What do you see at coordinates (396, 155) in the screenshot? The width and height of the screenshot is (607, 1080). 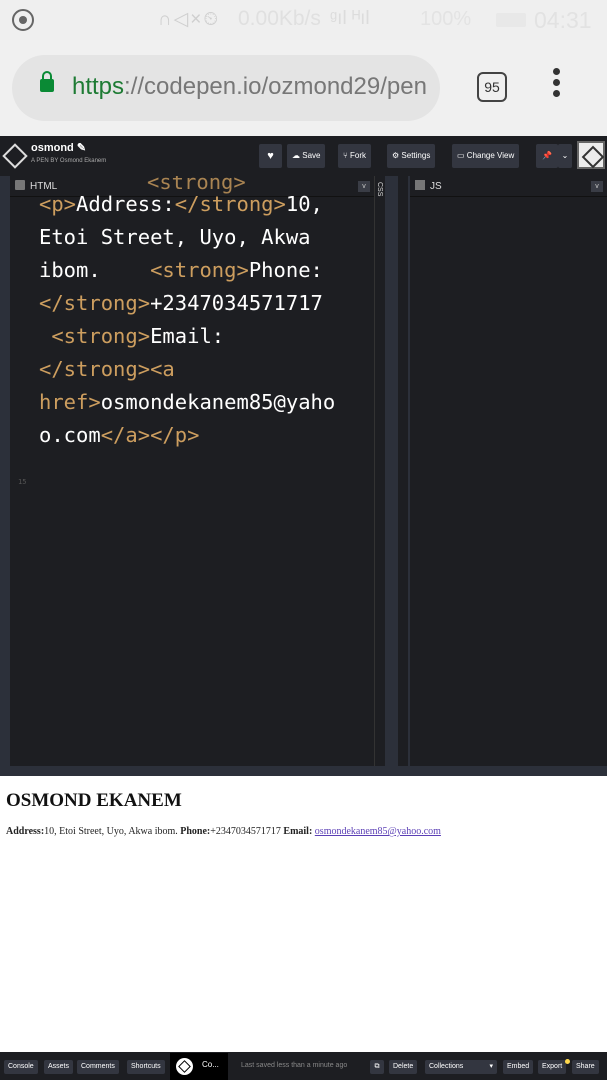 I see `gear-icon: ⚙` at bounding box center [396, 155].